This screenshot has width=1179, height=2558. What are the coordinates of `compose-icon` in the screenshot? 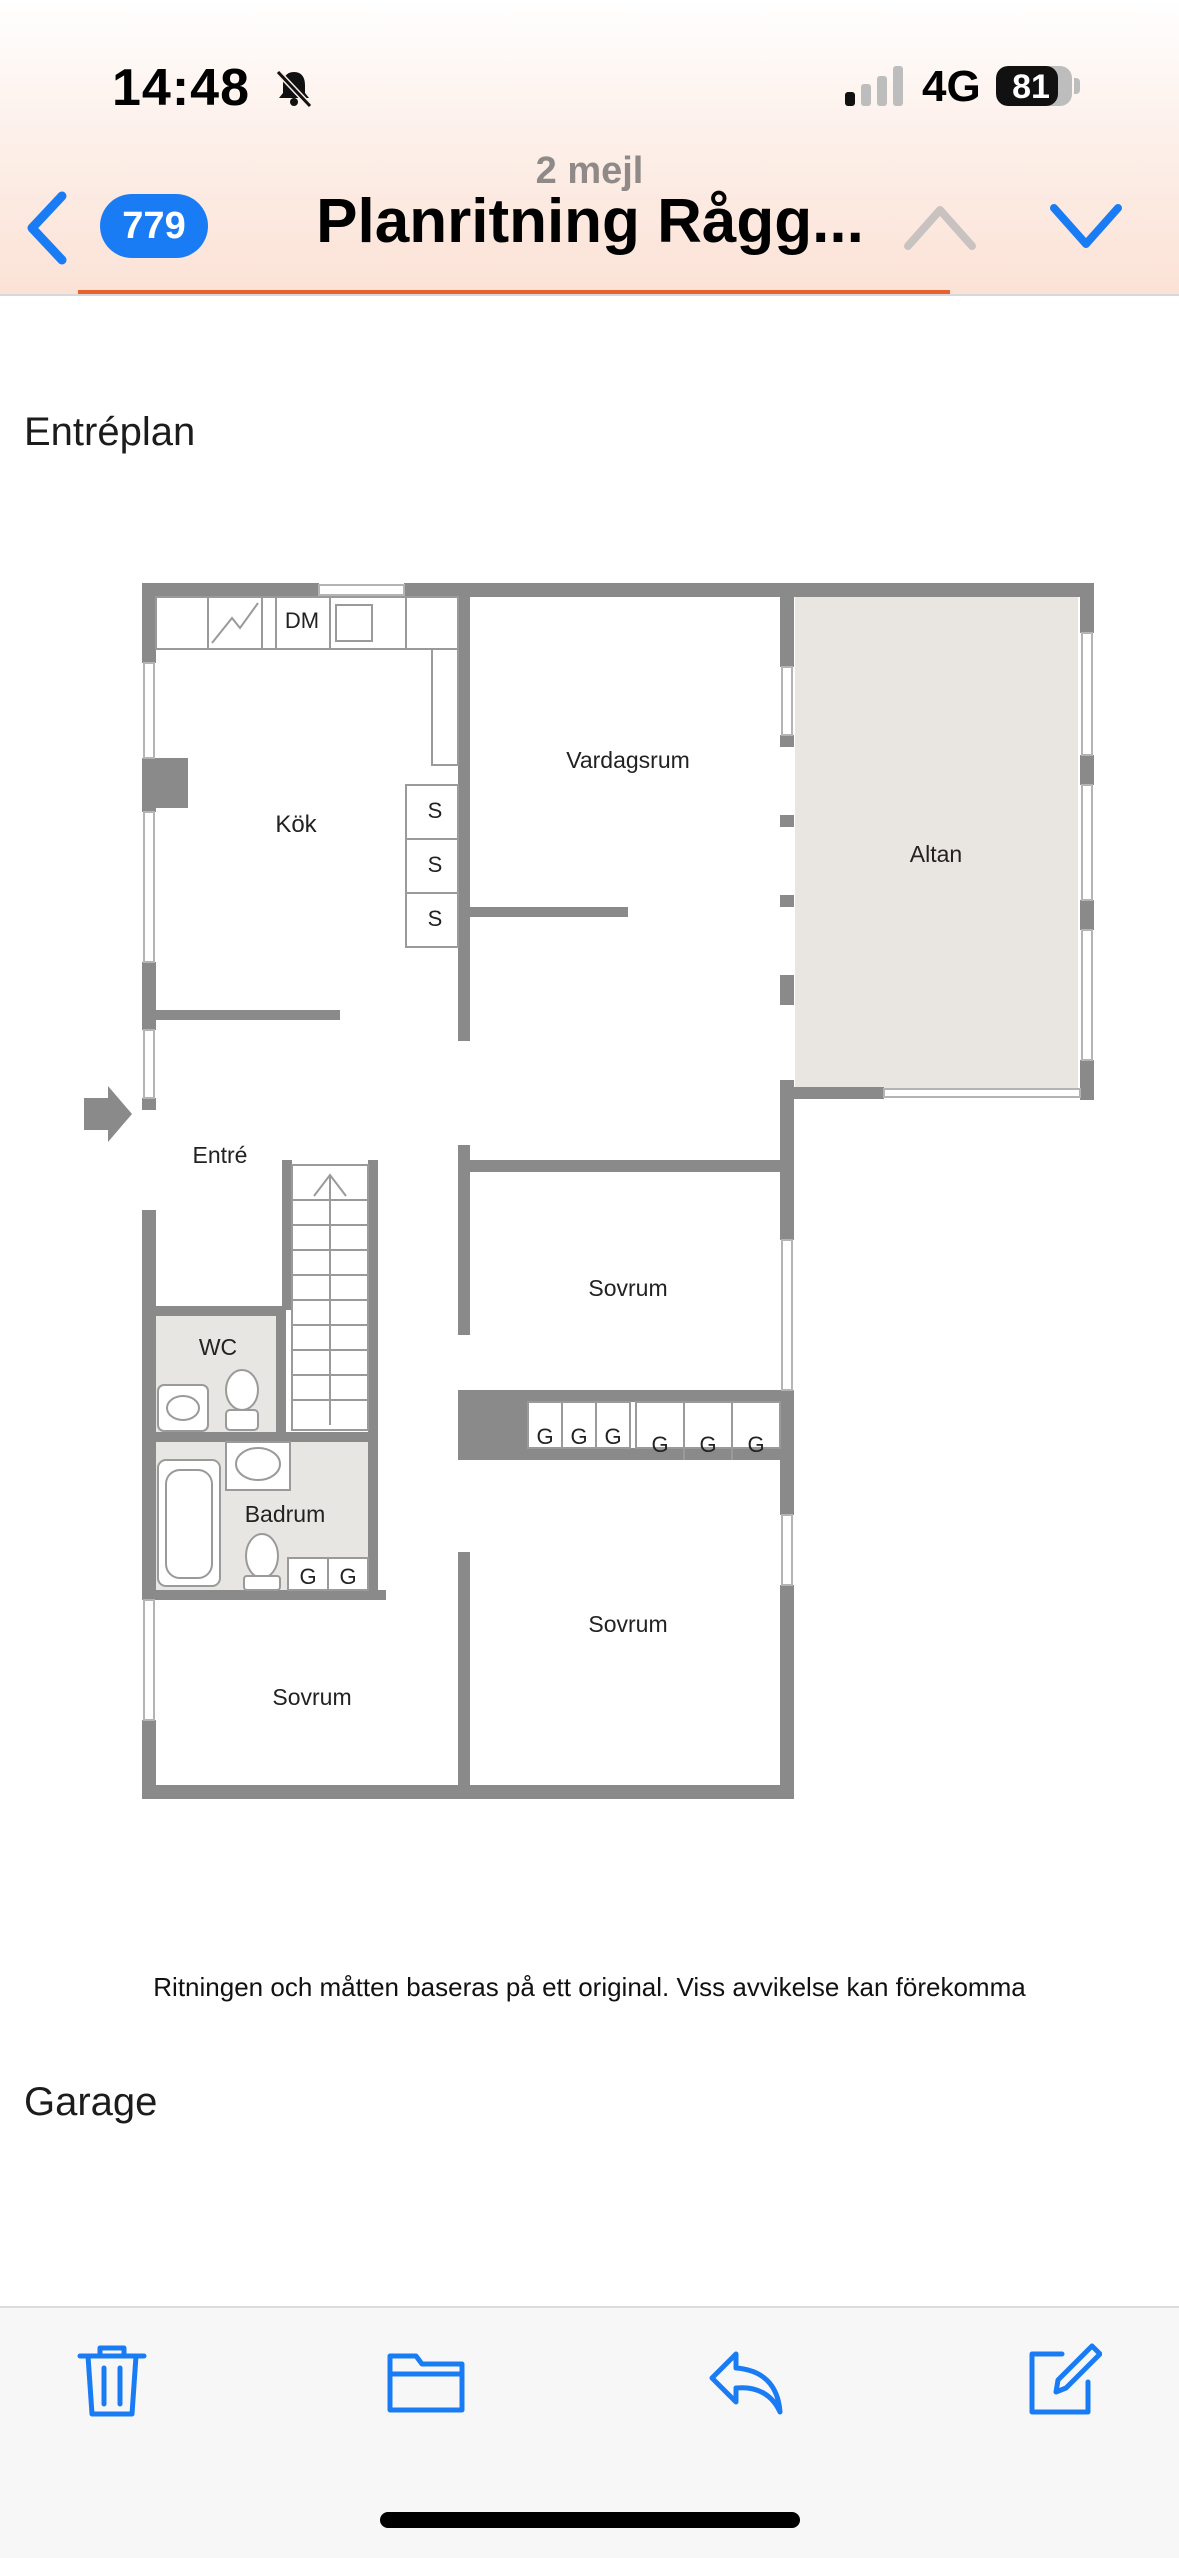 It's located at (1062, 2380).